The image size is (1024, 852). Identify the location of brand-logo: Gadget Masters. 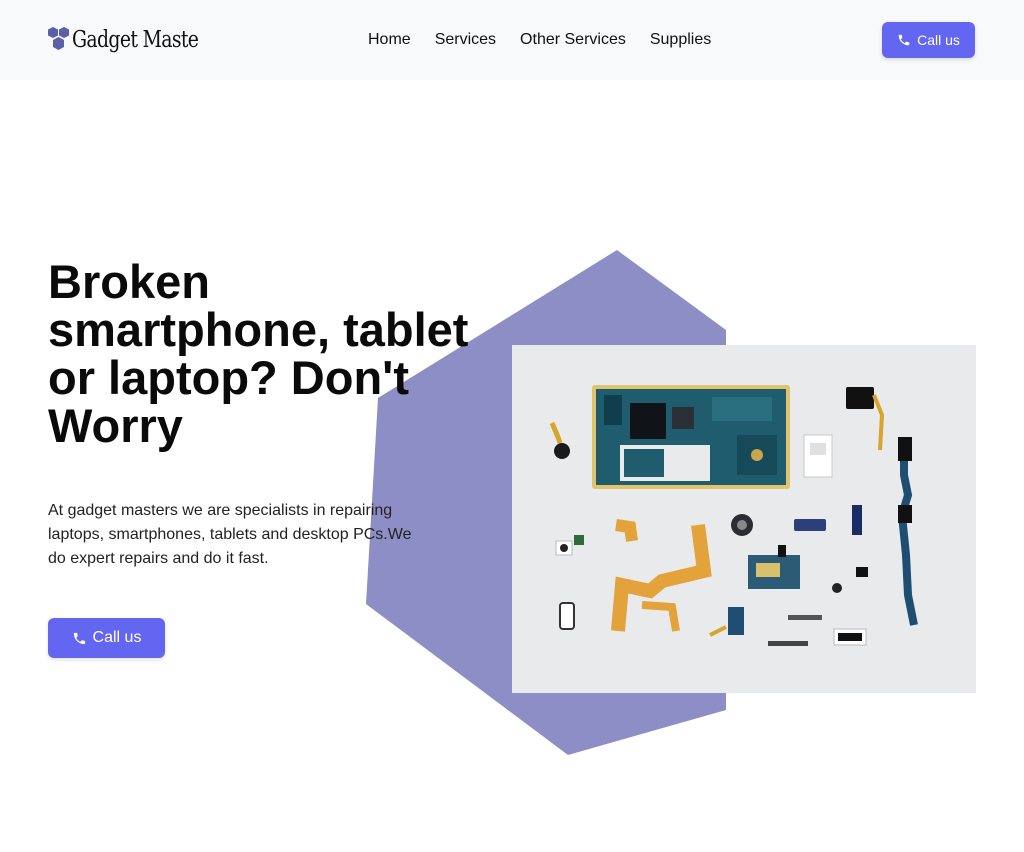
(123, 40).